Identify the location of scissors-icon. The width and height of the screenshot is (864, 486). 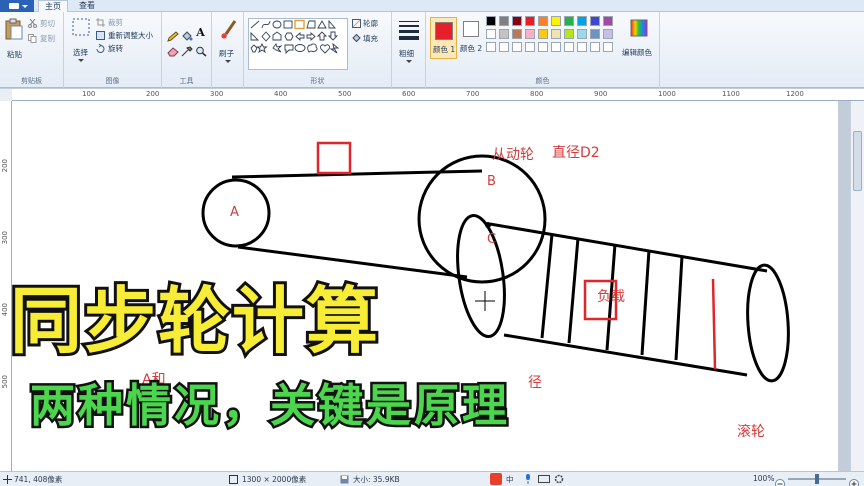
(32, 23).